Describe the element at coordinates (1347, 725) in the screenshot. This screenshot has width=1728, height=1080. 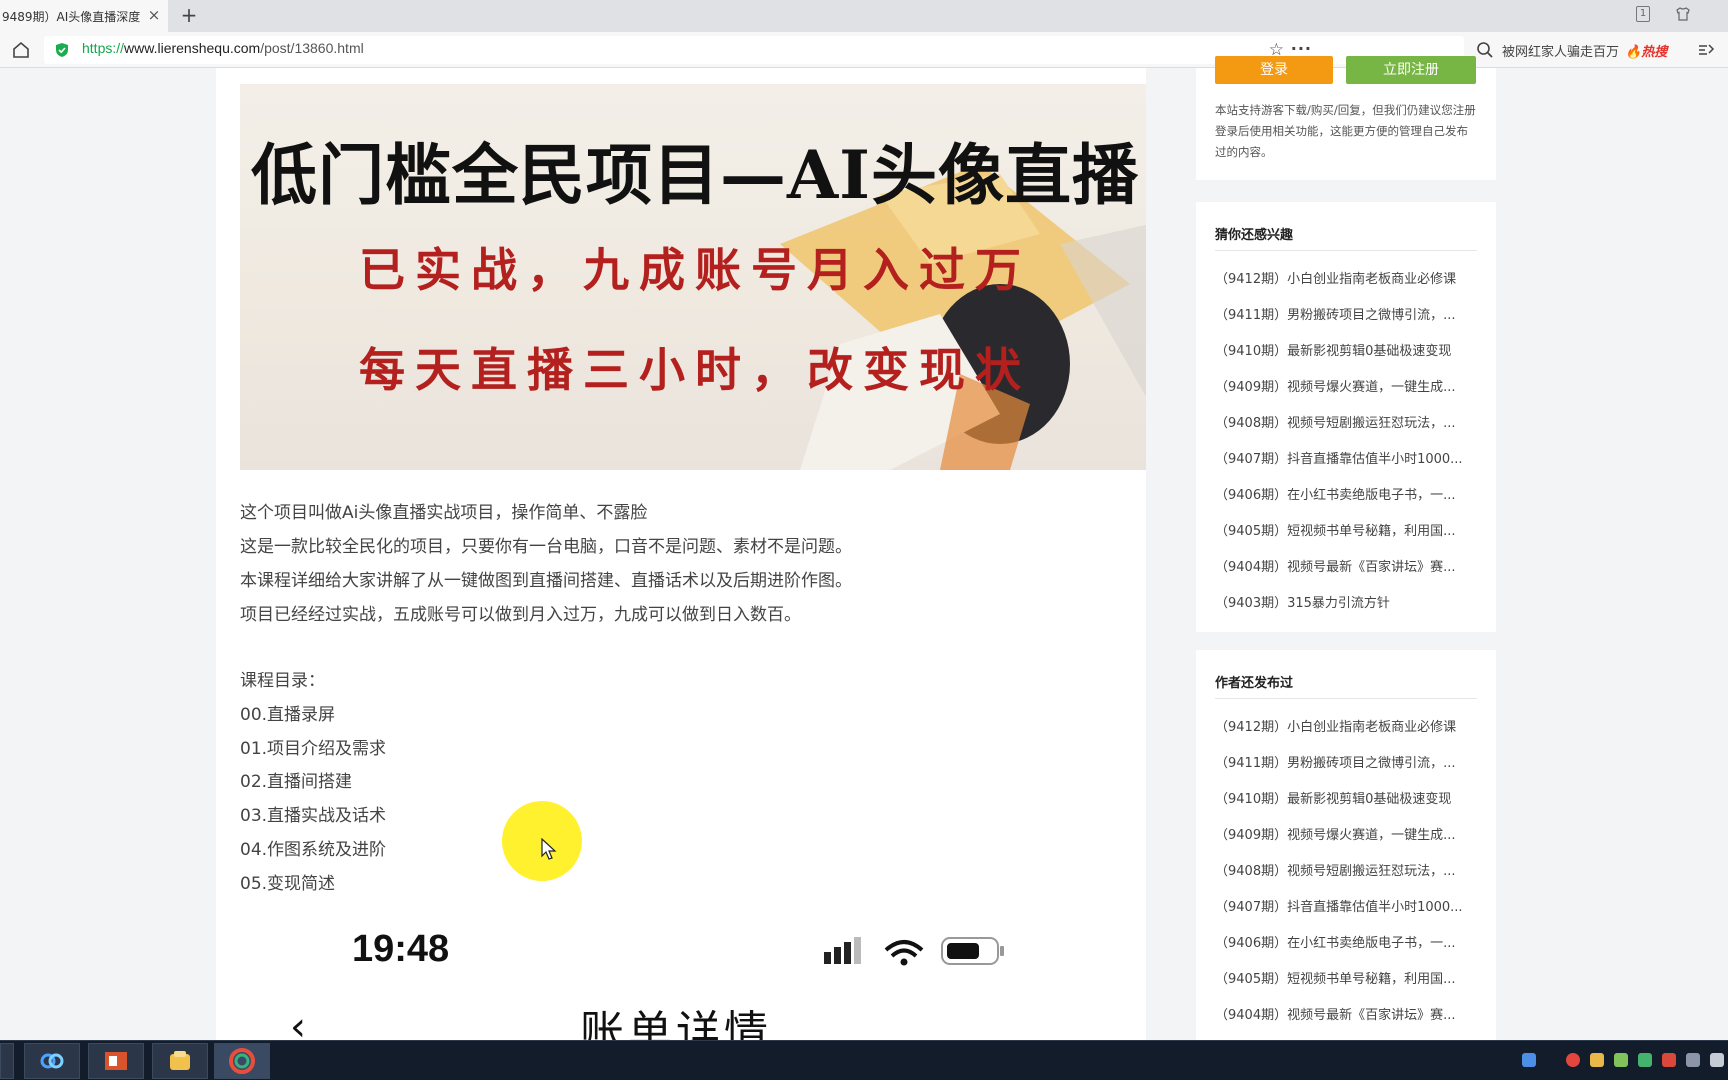
I see `author-post-link: （9412期）小白创业指南老板商业必修课` at that location.